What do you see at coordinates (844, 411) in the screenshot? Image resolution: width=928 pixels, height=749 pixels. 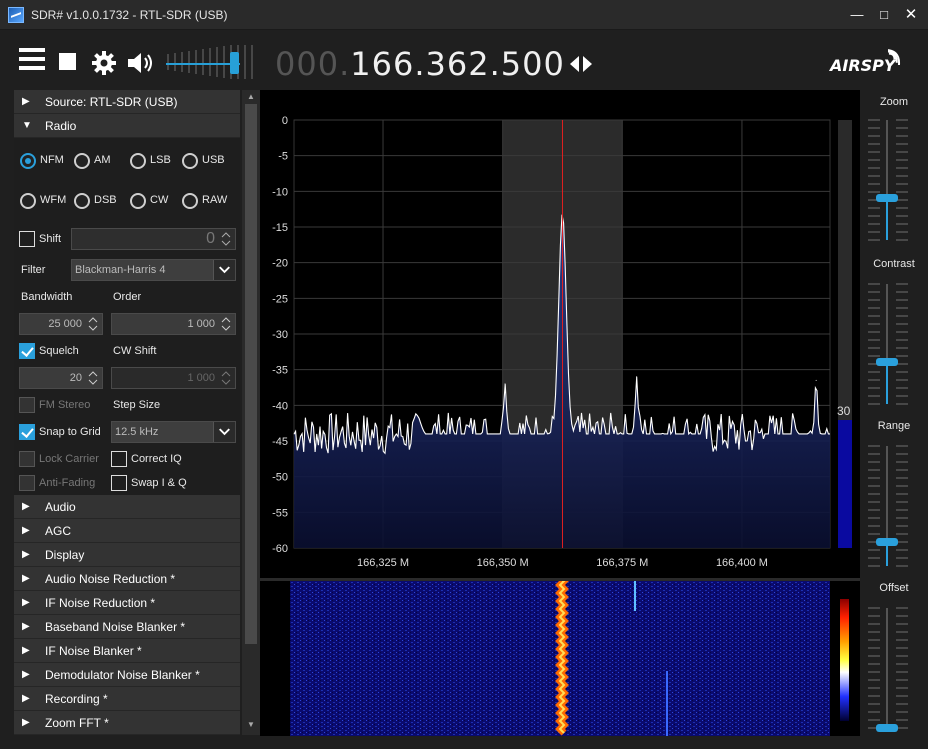 I see `level-meter-value: 30` at bounding box center [844, 411].